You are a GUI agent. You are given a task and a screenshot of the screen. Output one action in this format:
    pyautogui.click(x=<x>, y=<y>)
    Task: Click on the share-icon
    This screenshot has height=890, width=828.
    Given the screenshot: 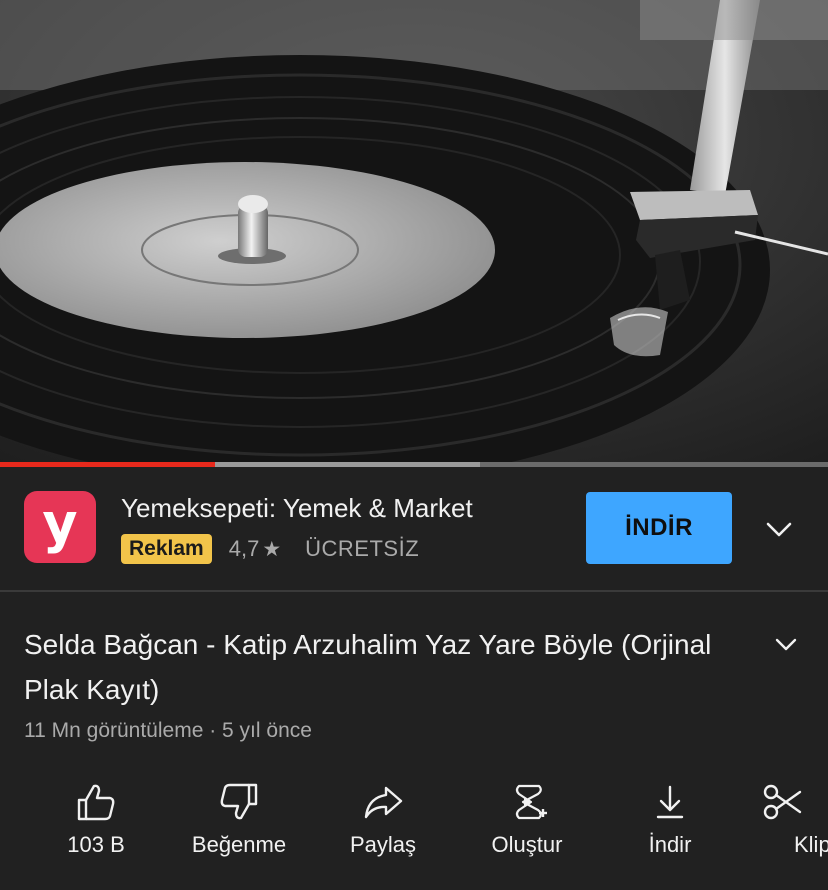 What is the action you would take?
    pyautogui.click(x=383, y=802)
    